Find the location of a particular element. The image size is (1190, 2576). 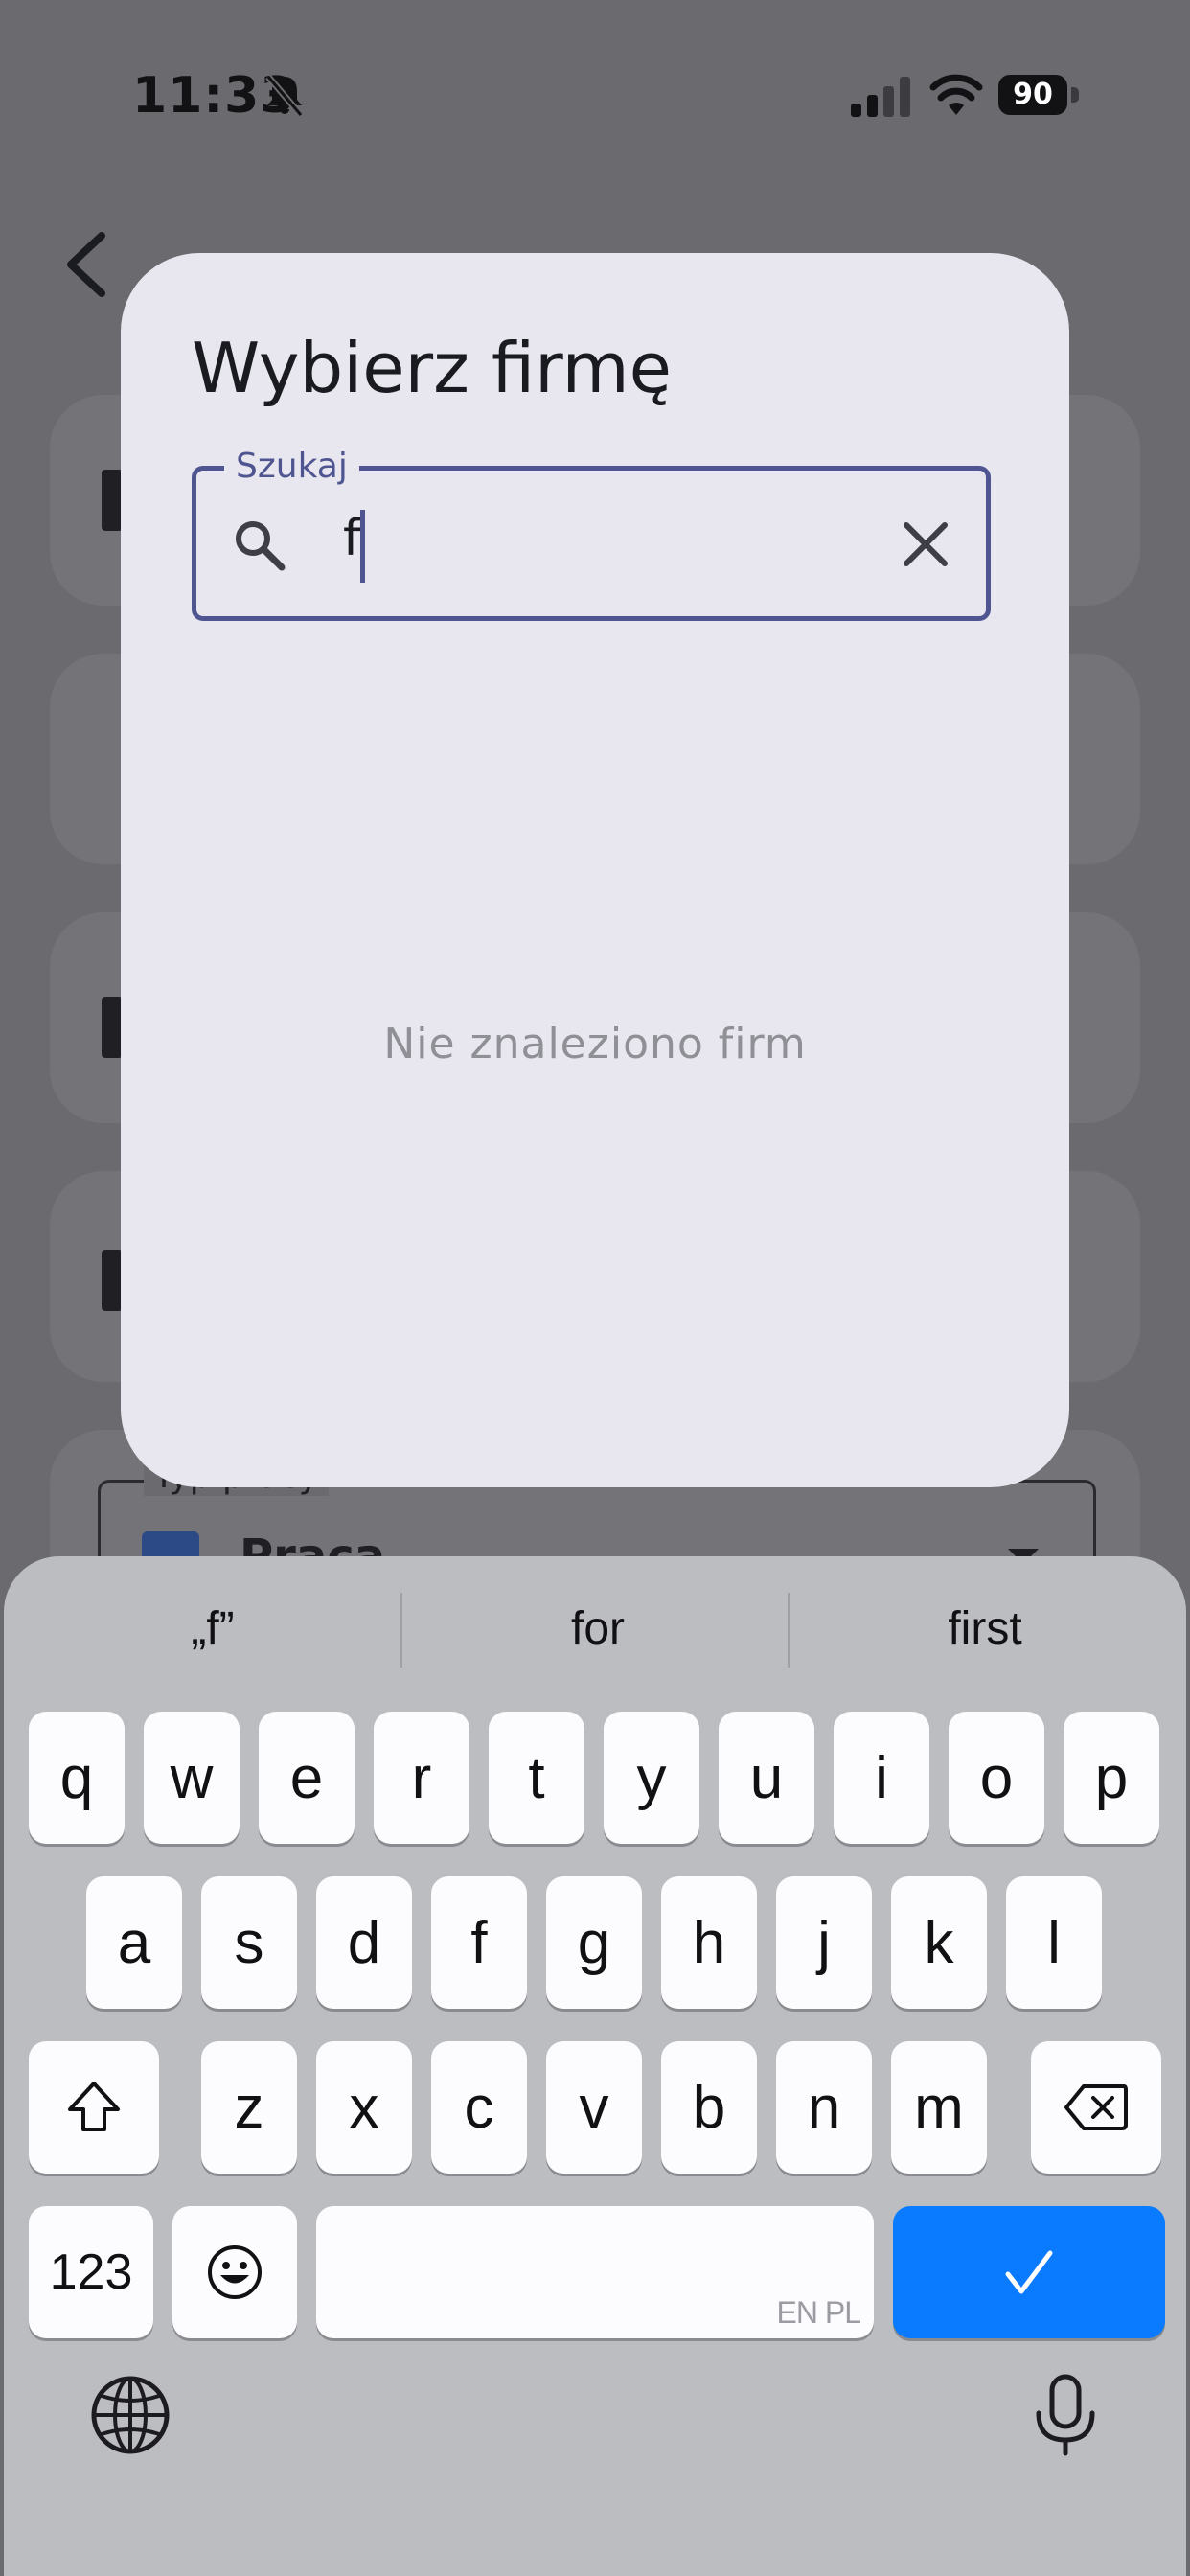

emoji-key is located at coordinates (234, 2272).